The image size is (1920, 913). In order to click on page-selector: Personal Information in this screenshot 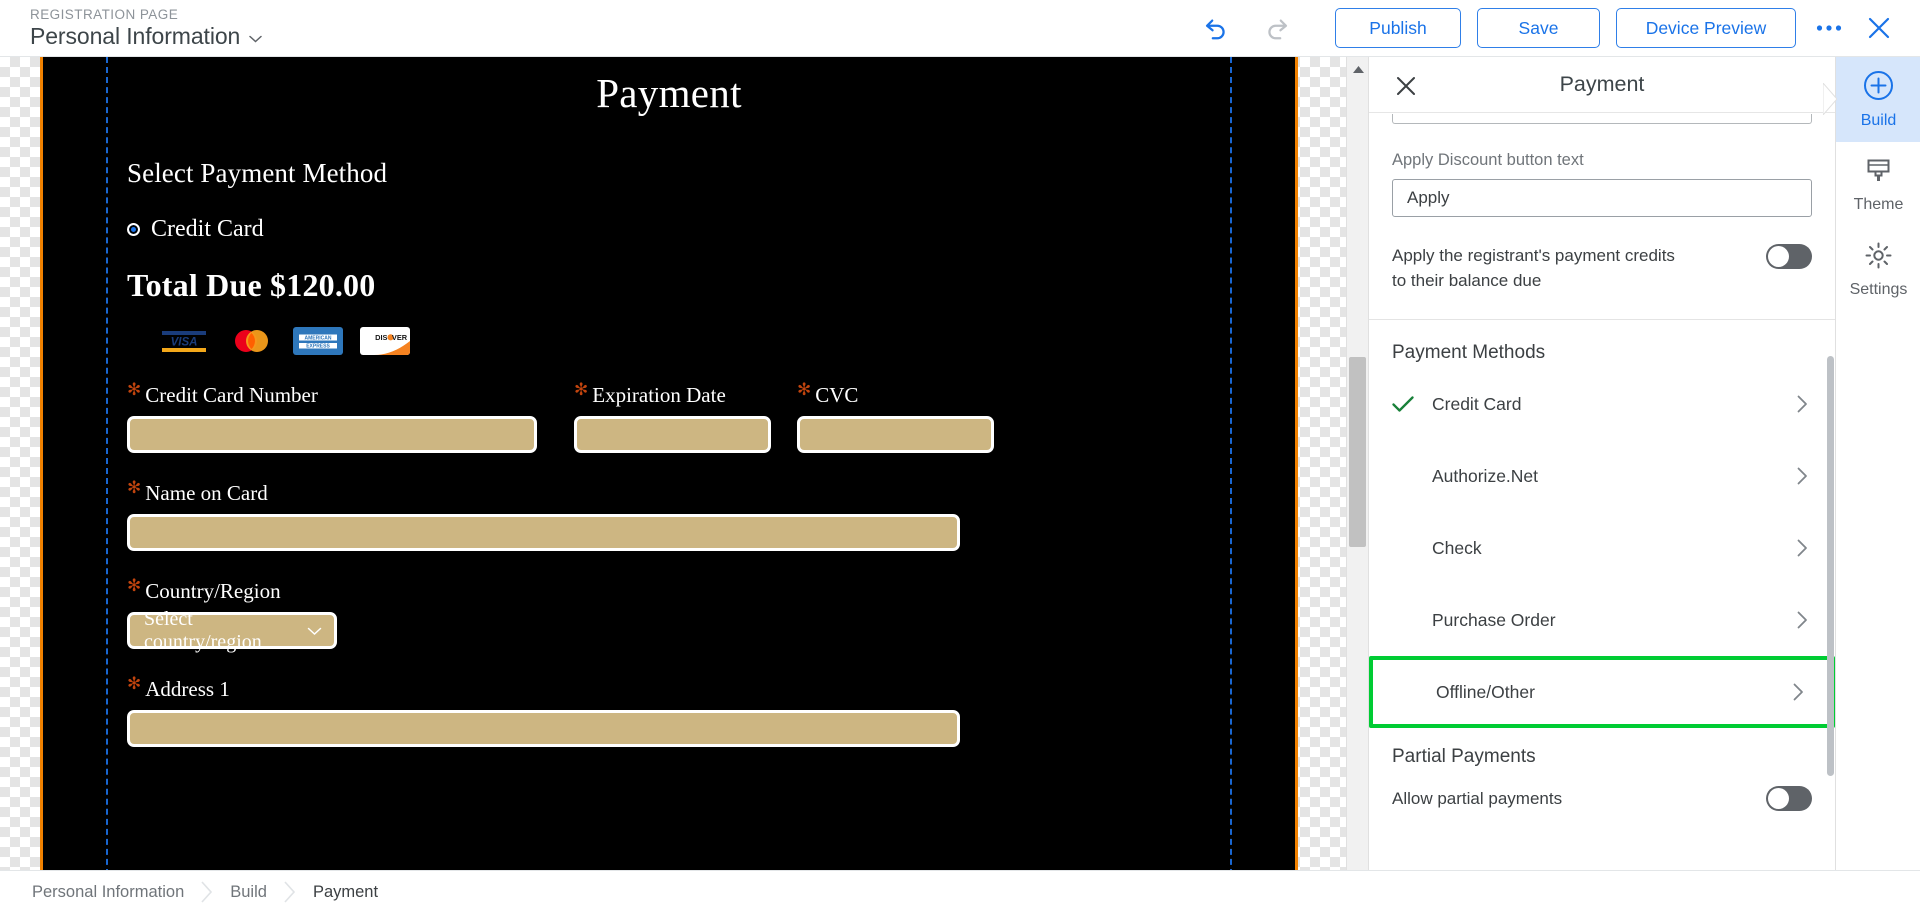, I will do `click(146, 36)`.